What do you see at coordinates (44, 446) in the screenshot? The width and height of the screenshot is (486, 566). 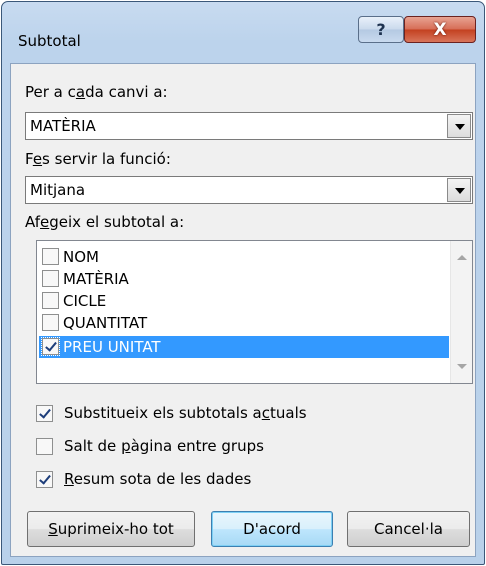 I see `page-break-checkbox` at bounding box center [44, 446].